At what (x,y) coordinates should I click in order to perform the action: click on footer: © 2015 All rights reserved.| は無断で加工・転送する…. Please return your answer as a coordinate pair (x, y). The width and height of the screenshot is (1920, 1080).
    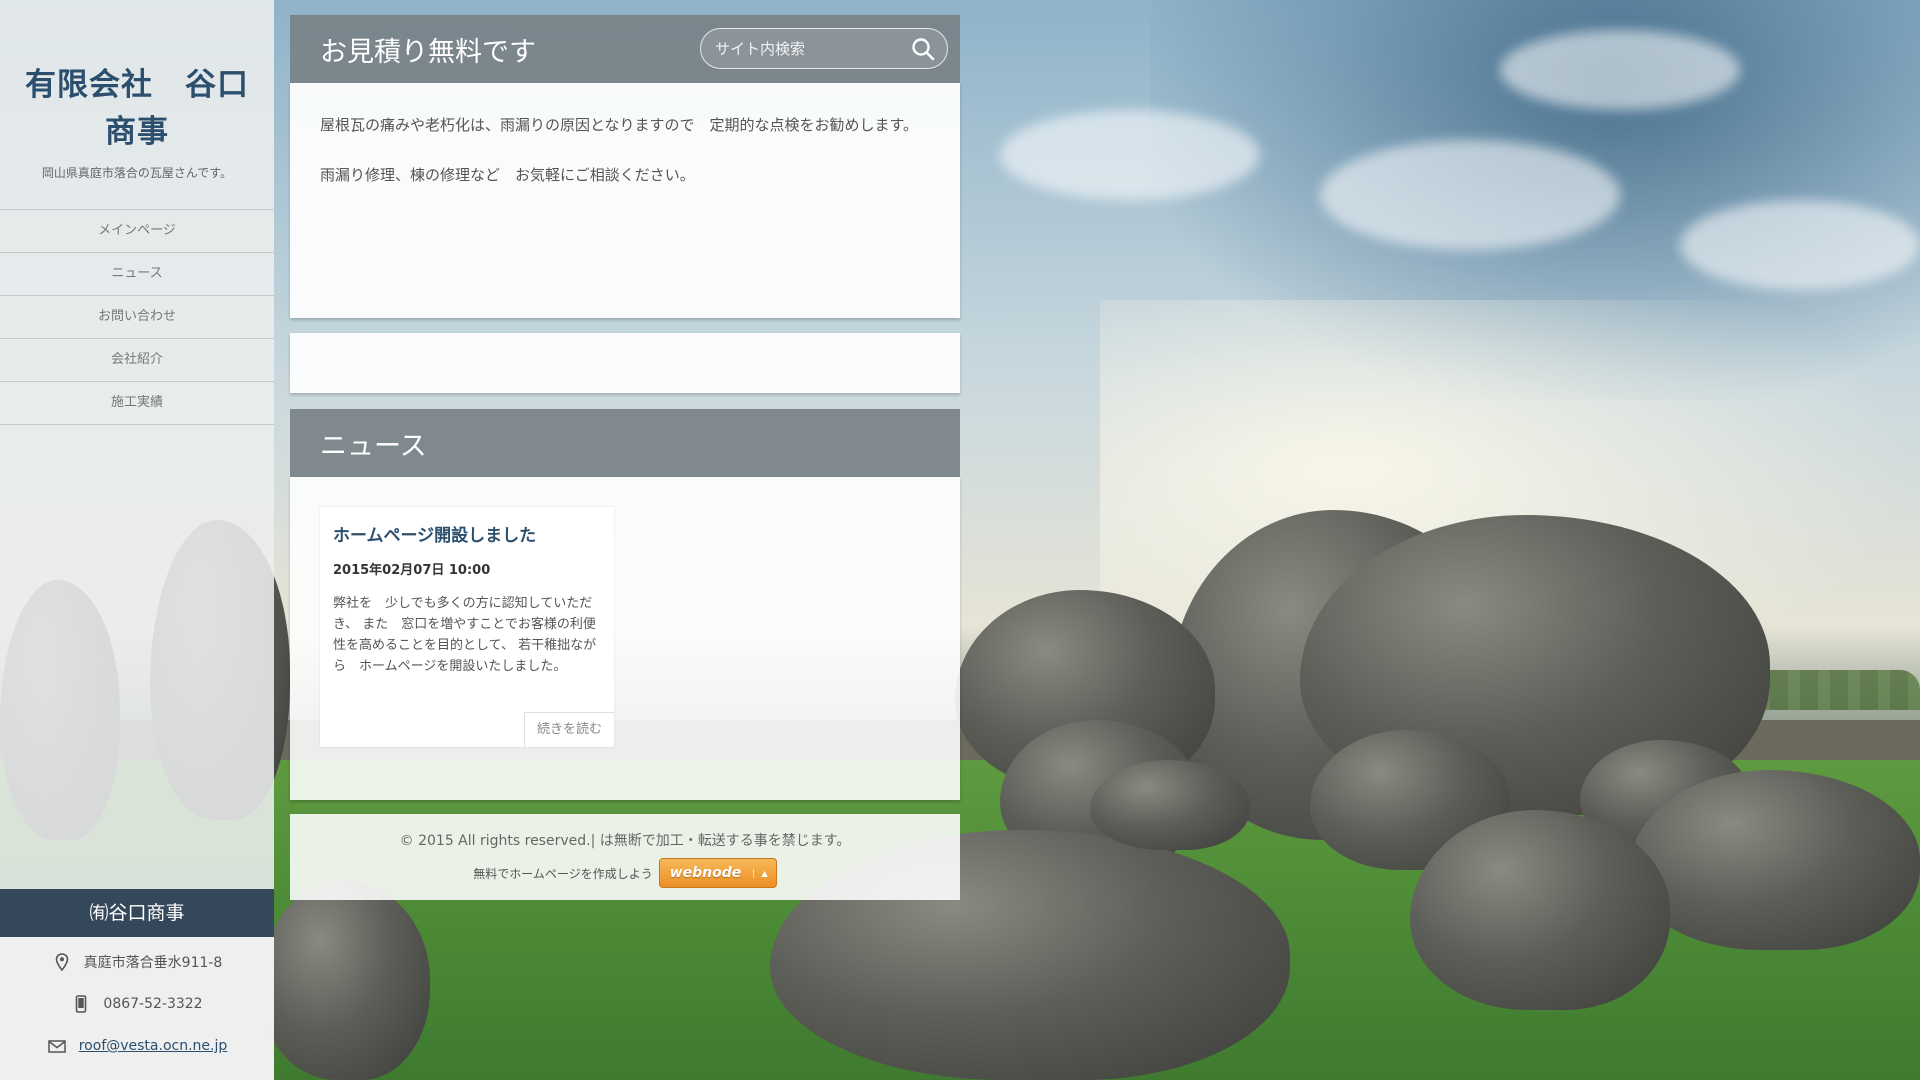
    Looking at the image, I should click on (625, 857).